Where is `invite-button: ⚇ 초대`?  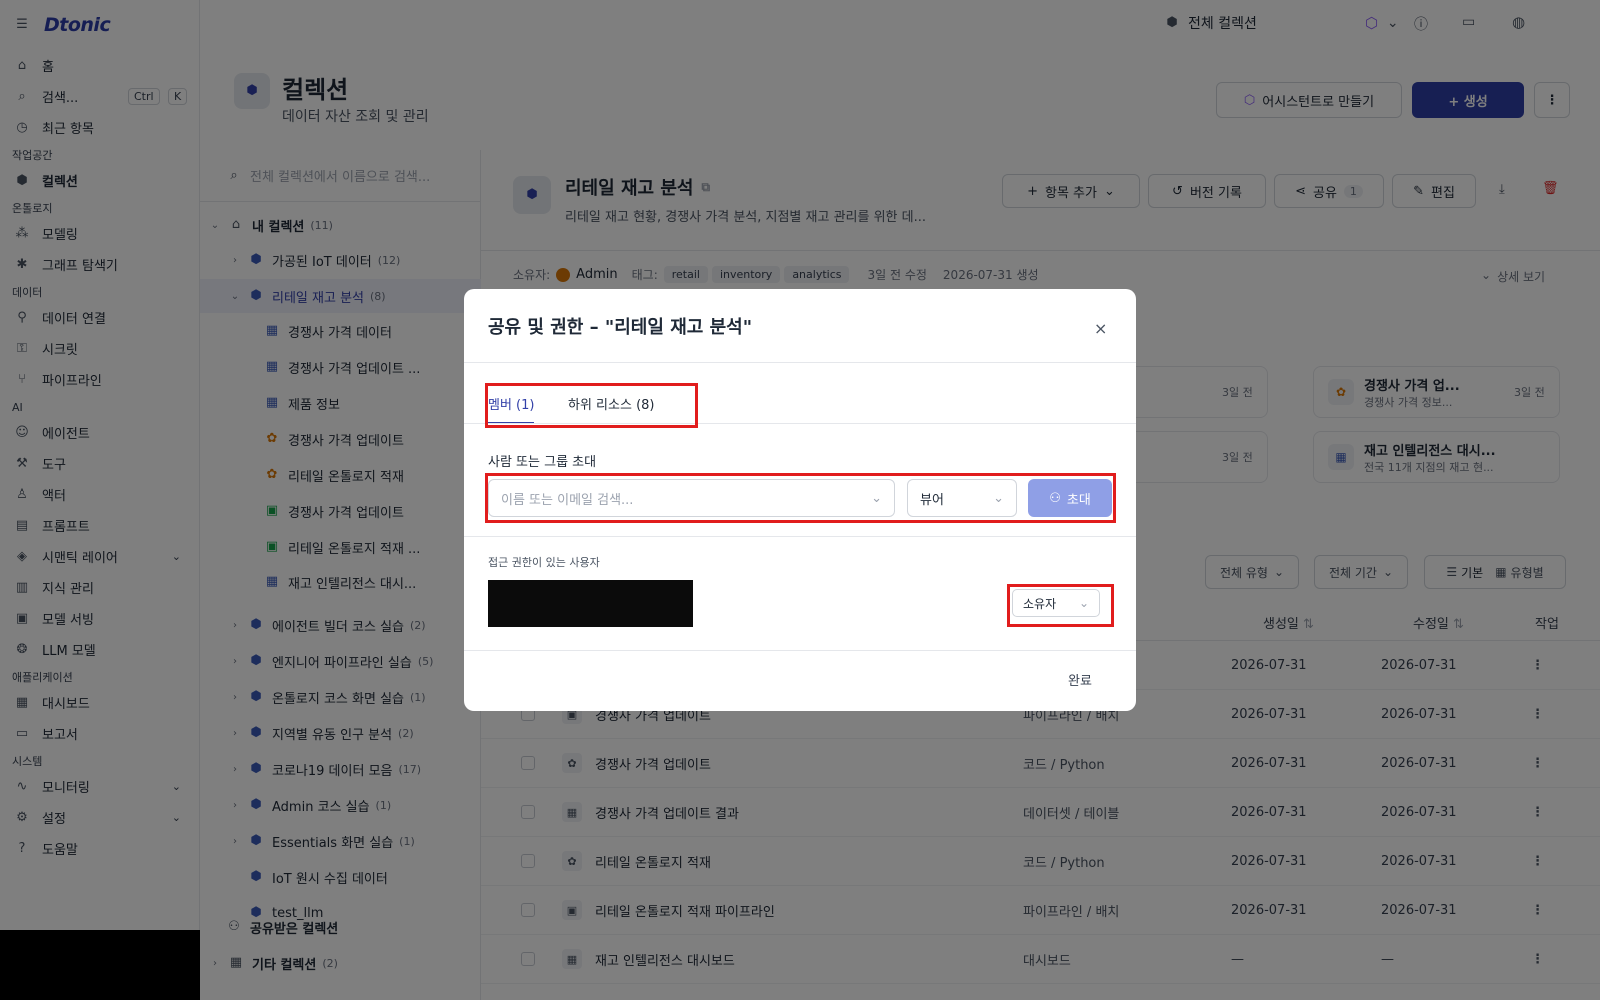
invite-button: ⚇ 초대 is located at coordinates (1070, 498).